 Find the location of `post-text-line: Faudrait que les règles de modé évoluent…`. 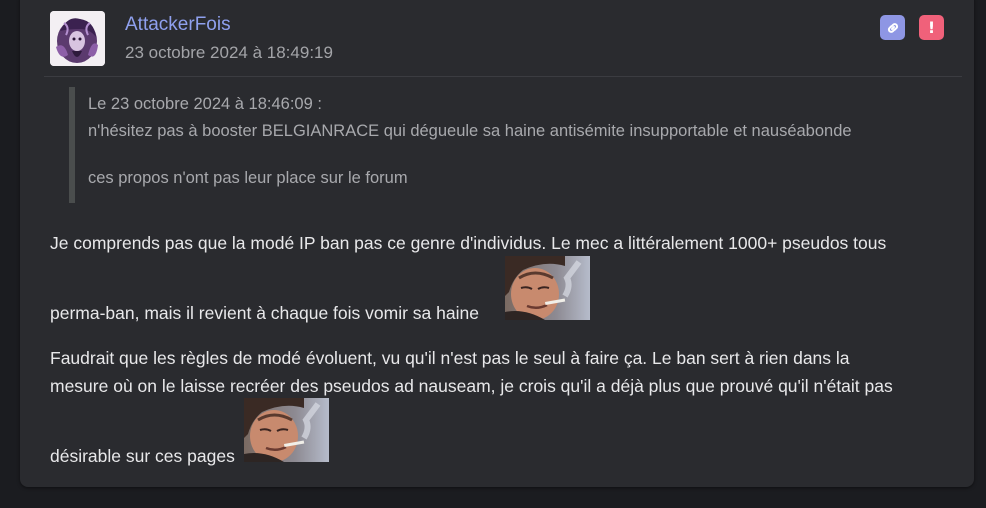

post-text-line: Faudrait que les règles de modé évoluent… is located at coordinates (450, 358).